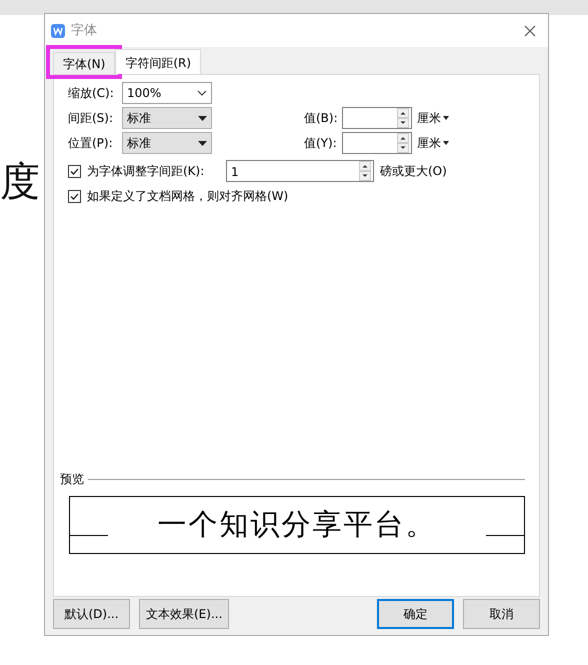 The height and width of the screenshot is (665, 588). Describe the element at coordinates (321, 143) in the screenshot. I see `field-label: 值(Y):` at that location.